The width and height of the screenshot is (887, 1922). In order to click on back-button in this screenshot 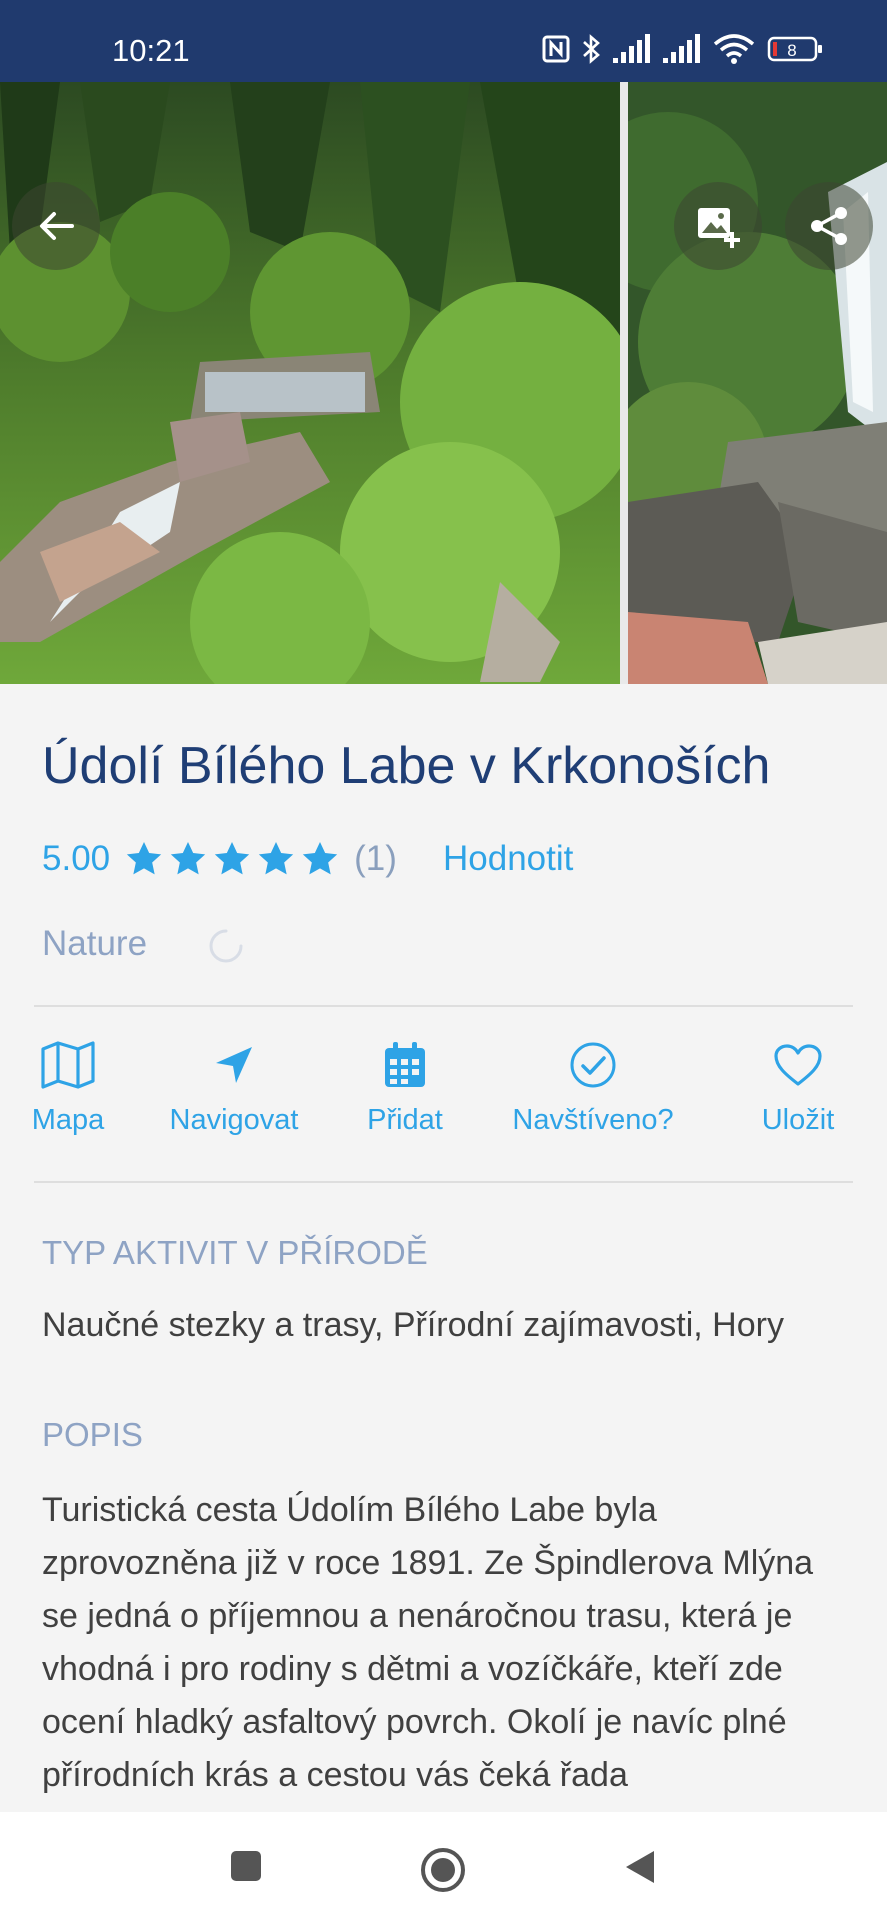, I will do `click(56, 226)`.